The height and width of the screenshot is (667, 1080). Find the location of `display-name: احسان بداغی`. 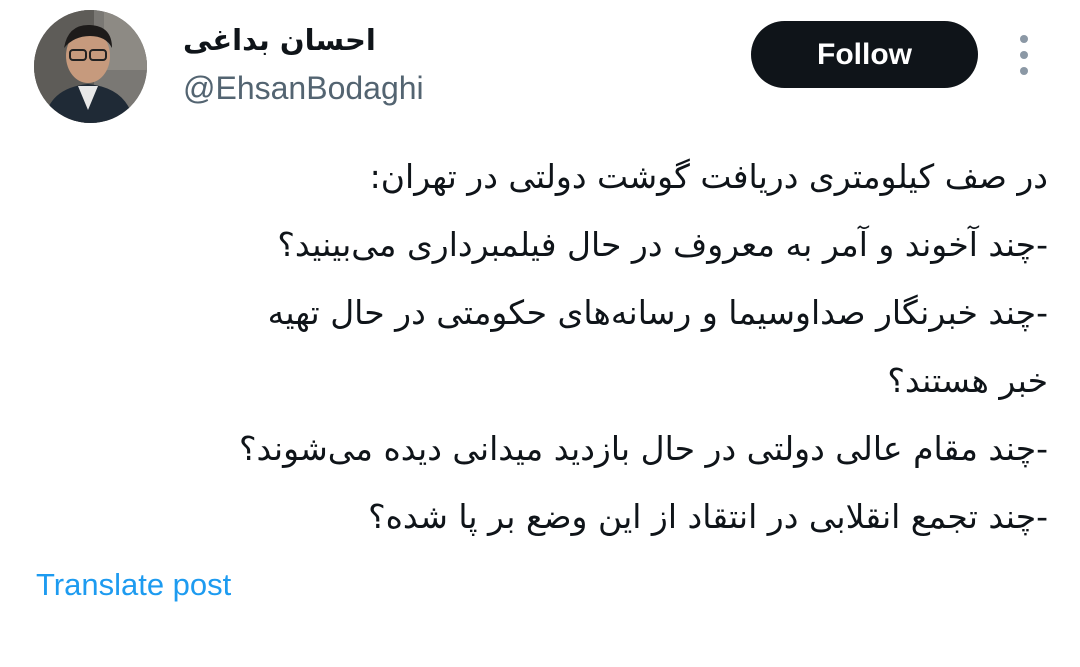

display-name: احسان بداغی is located at coordinates (323, 40).